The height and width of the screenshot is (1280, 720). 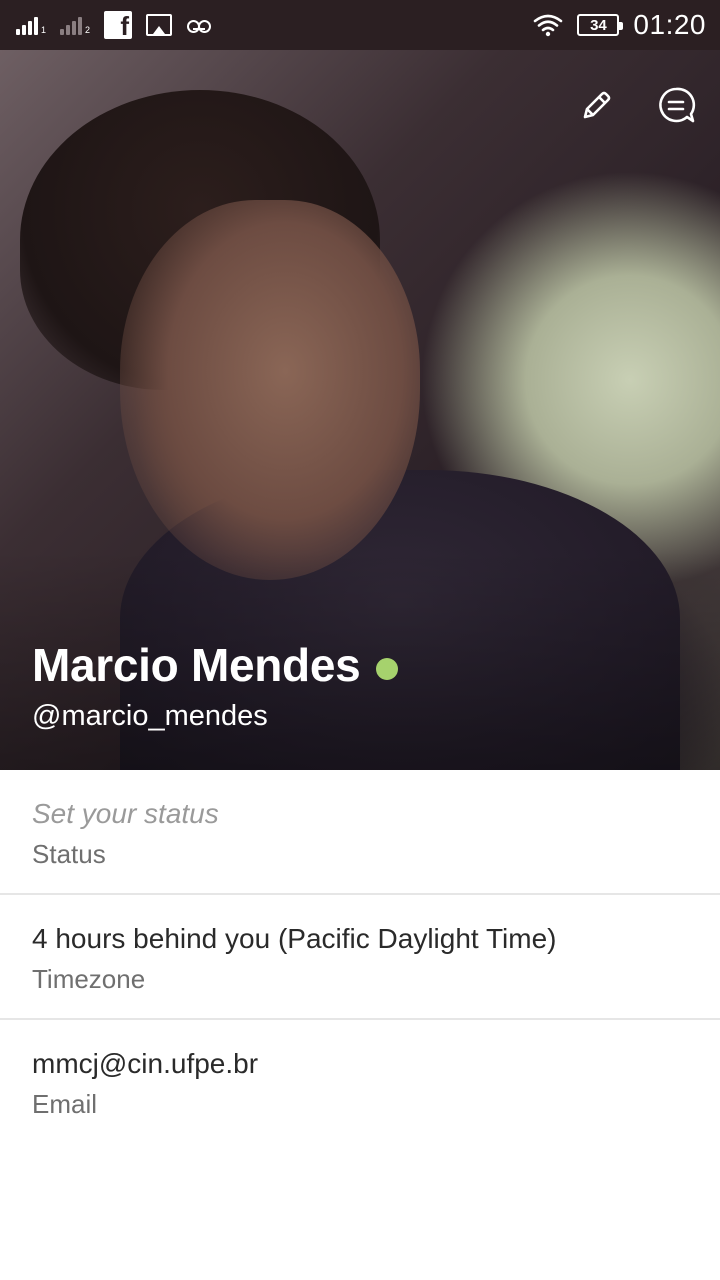 What do you see at coordinates (360, 25) in the screenshot?
I see `status-bar: 1 2 f 34 01:20` at bounding box center [360, 25].